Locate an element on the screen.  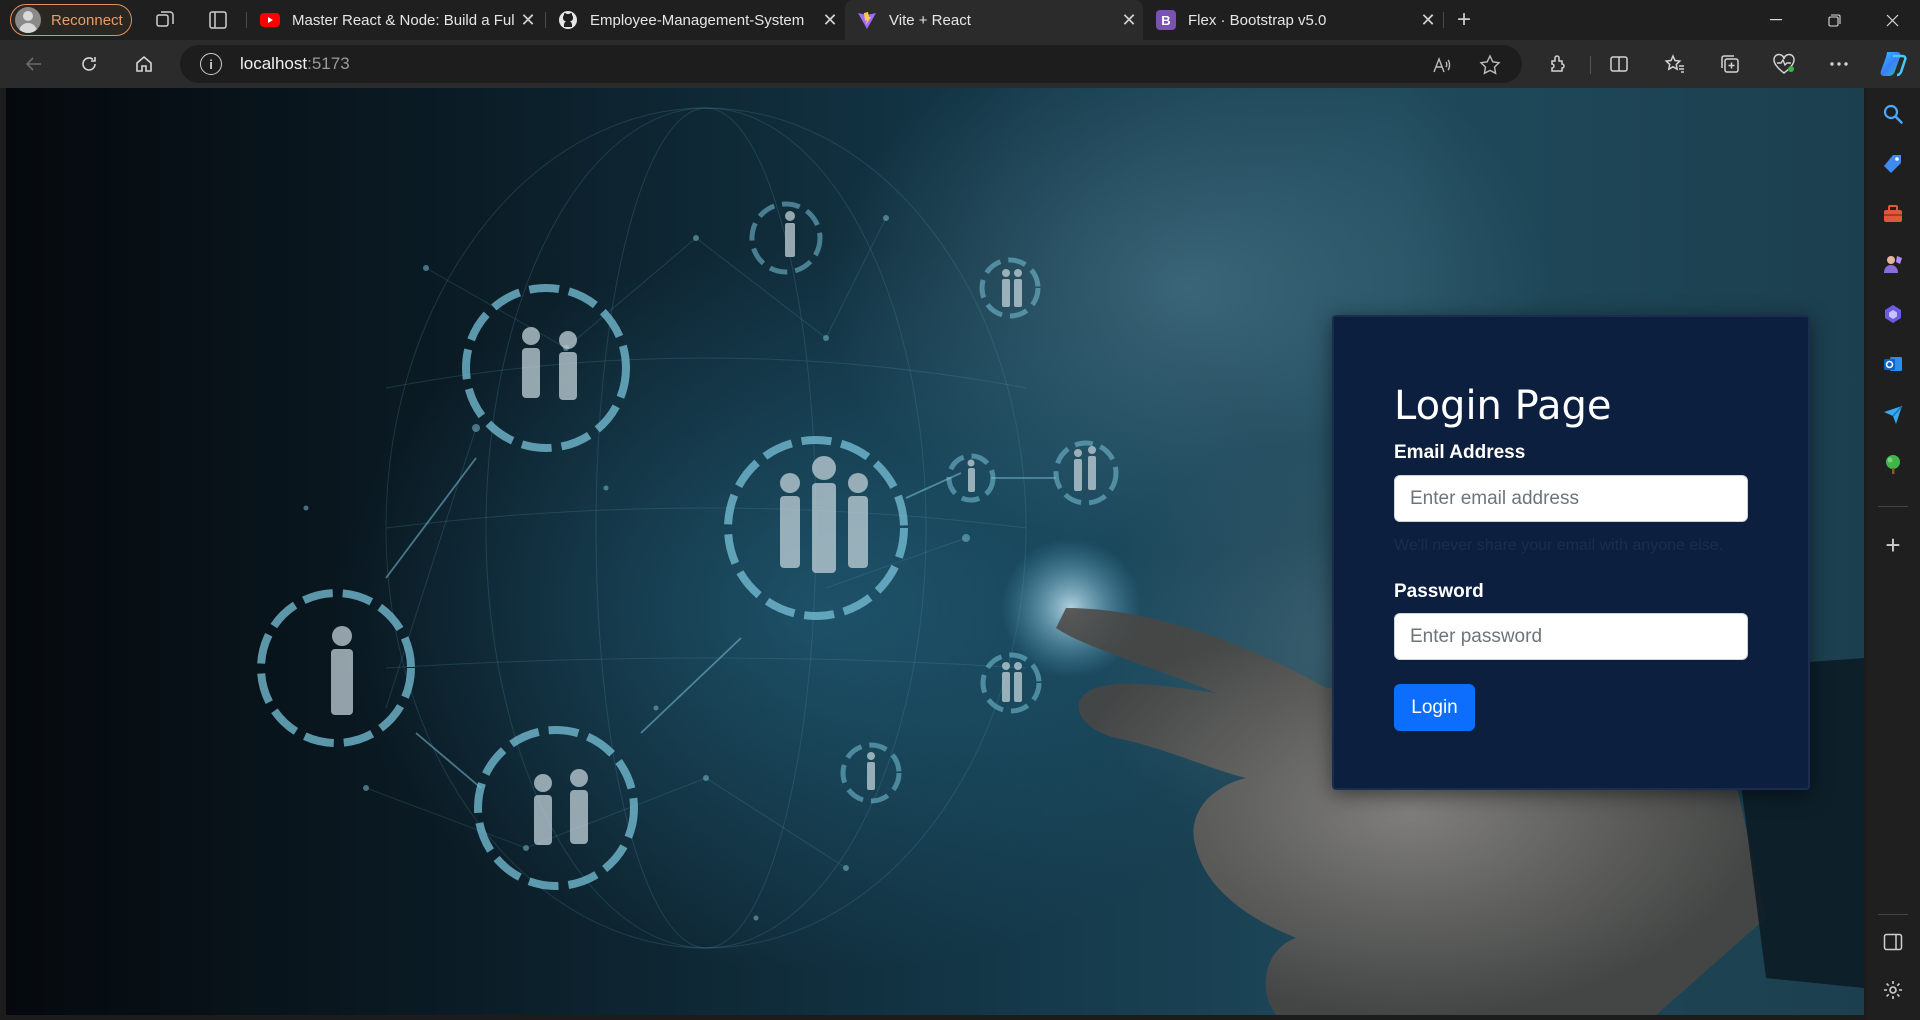
add-sidebar-app-icon: + is located at coordinates (1893, 545).